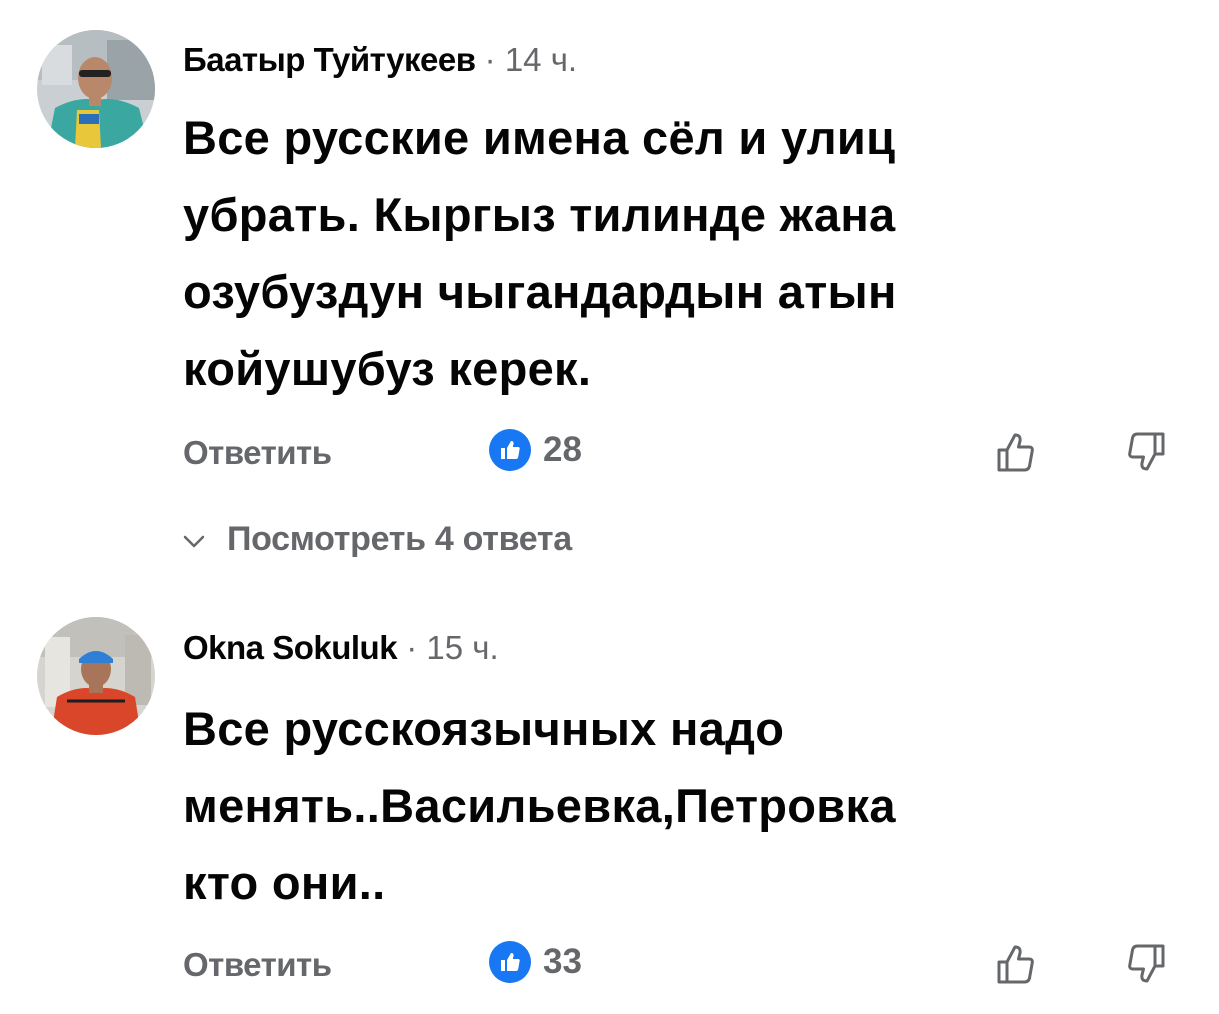 The width and height of the screenshot is (1219, 1014). I want to click on timestamp: 14 ч., so click(541, 59).